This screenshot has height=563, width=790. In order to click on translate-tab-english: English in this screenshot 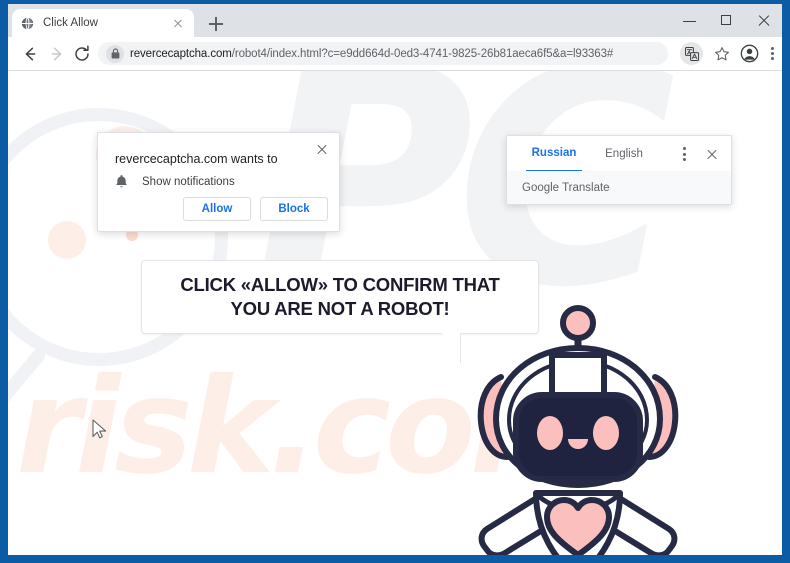, I will do `click(624, 154)`.